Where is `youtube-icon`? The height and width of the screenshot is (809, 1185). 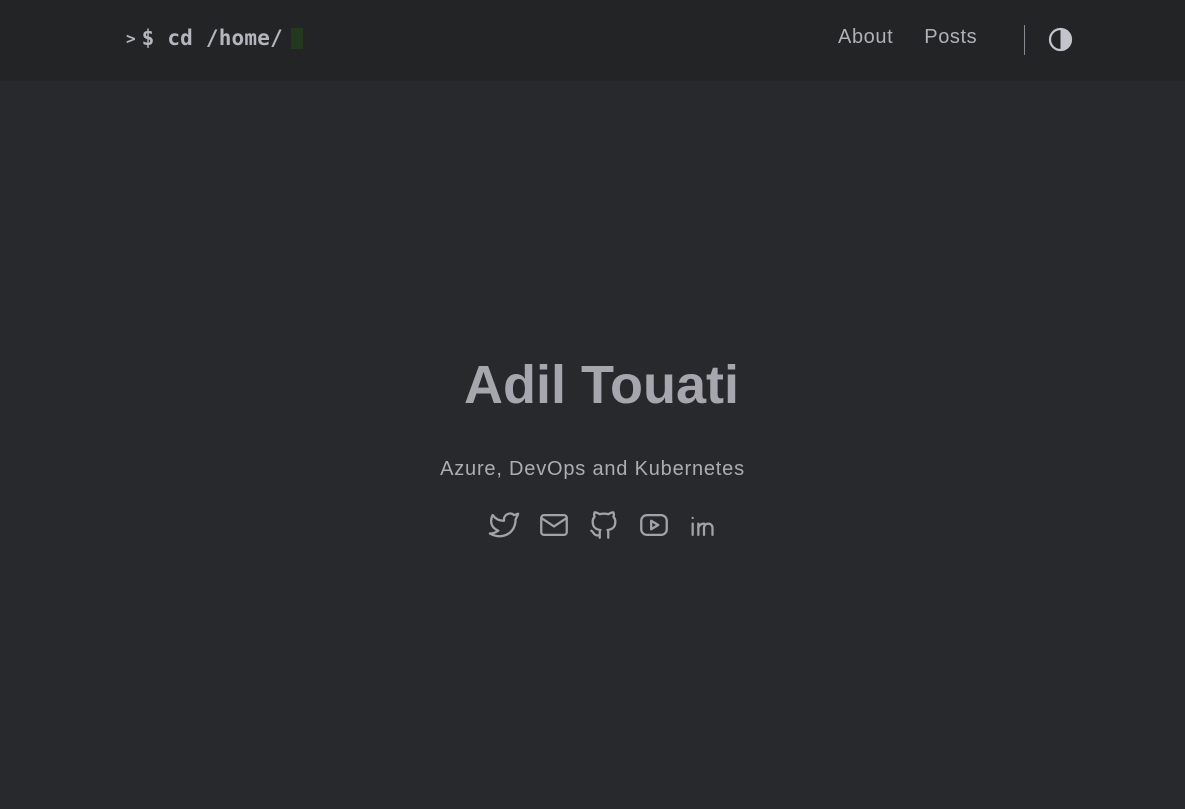 youtube-icon is located at coordinates (654, 525).